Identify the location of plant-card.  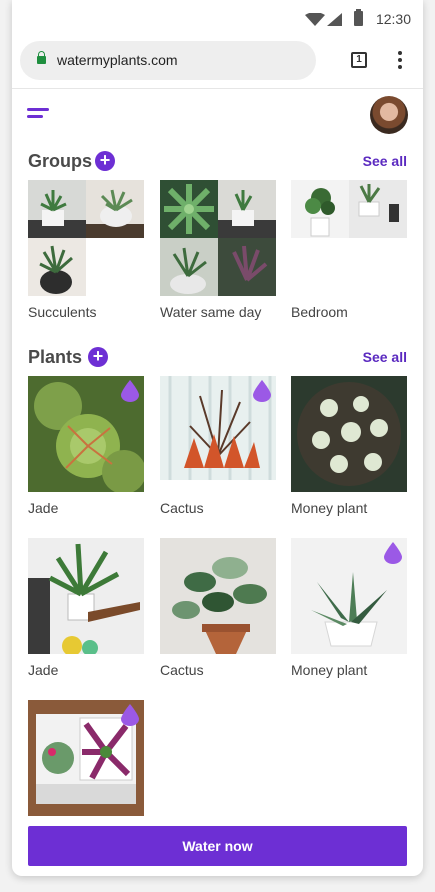
(86, 758).